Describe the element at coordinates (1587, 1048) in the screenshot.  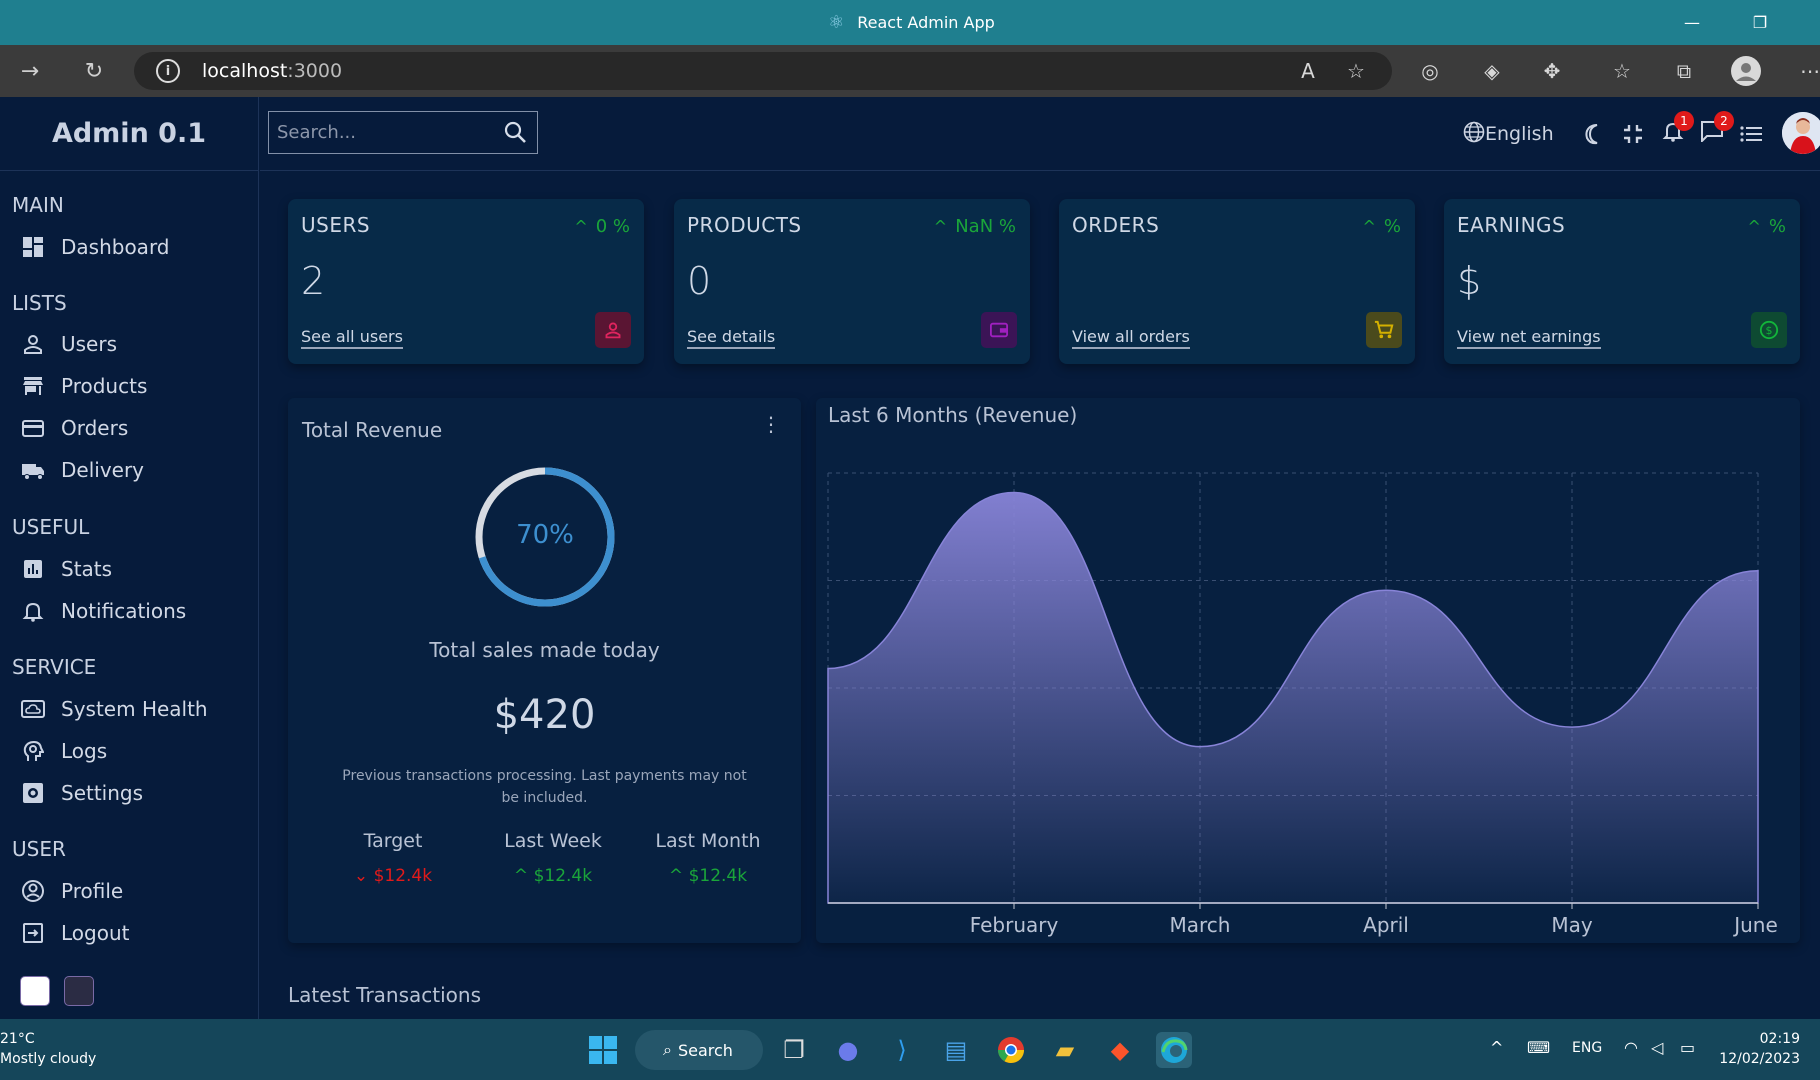
I see `language-indicator: ENG` at that location.